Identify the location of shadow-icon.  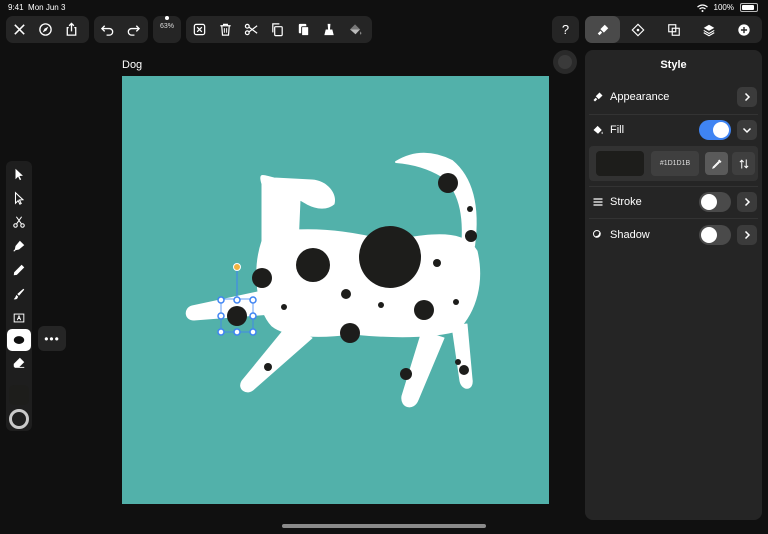
(597, 234).